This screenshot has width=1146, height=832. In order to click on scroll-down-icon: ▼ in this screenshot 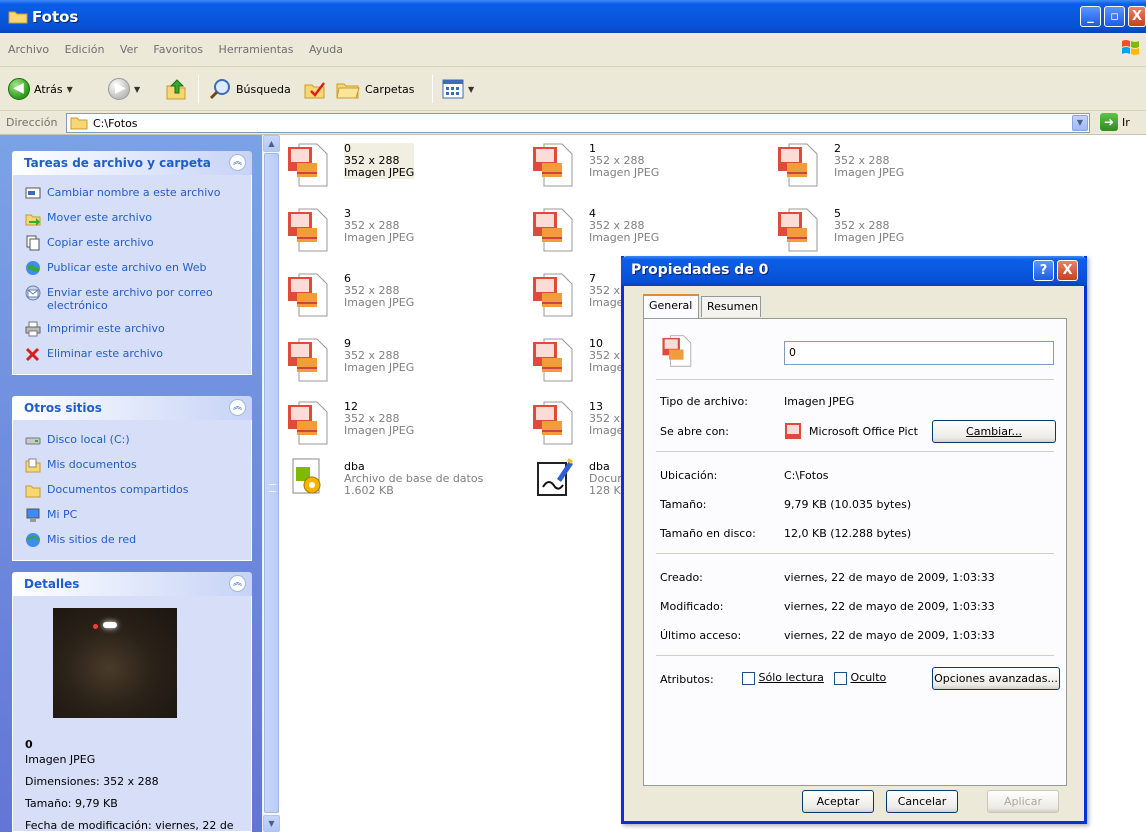, I will do `click(271, 823)`.